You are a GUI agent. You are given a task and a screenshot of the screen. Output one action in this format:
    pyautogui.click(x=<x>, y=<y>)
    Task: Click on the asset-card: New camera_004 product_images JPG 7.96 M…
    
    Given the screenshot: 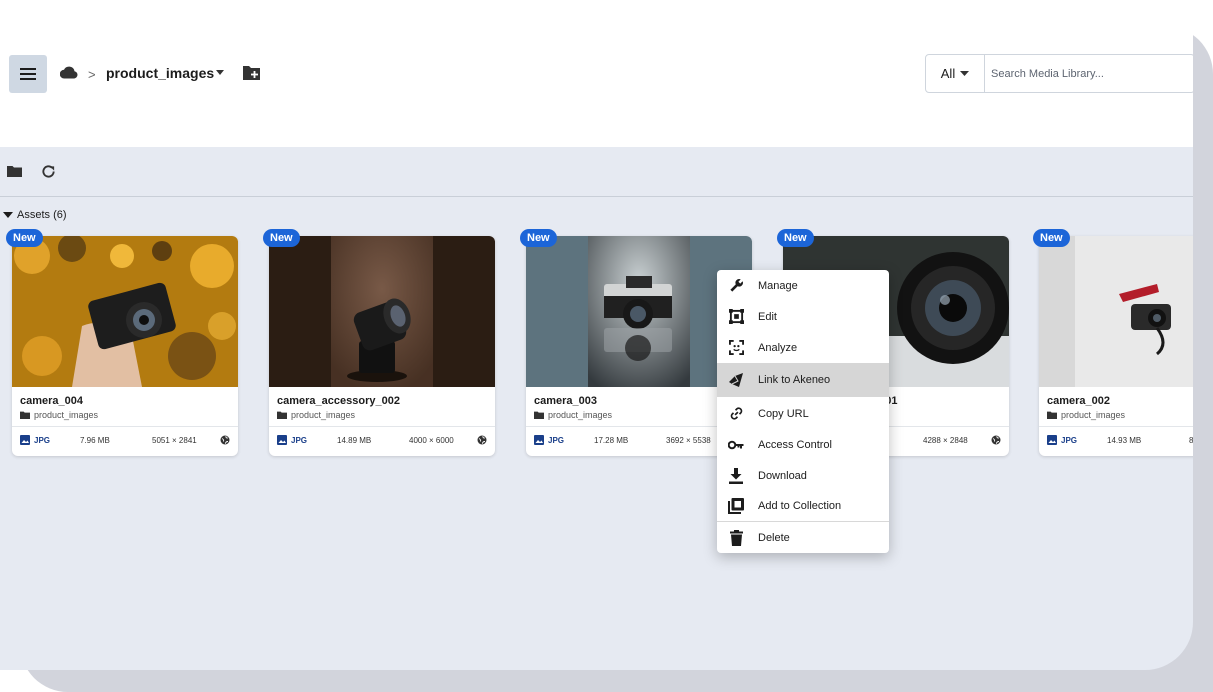 What is the action you would take?
    pyautogui.click(x=122, y=342)
    